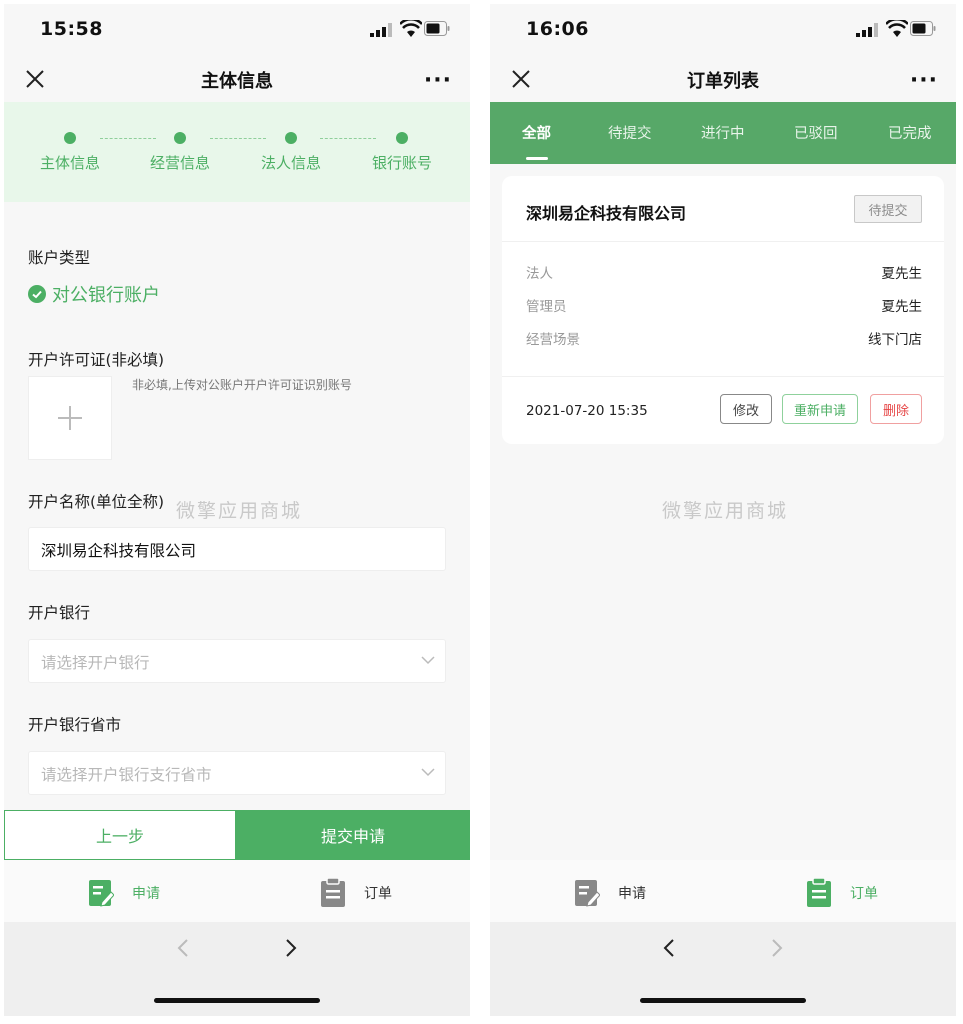  Describe the element at coordinates (746, 409) in the screenshot. I see `edit-button: 修改` at that location.